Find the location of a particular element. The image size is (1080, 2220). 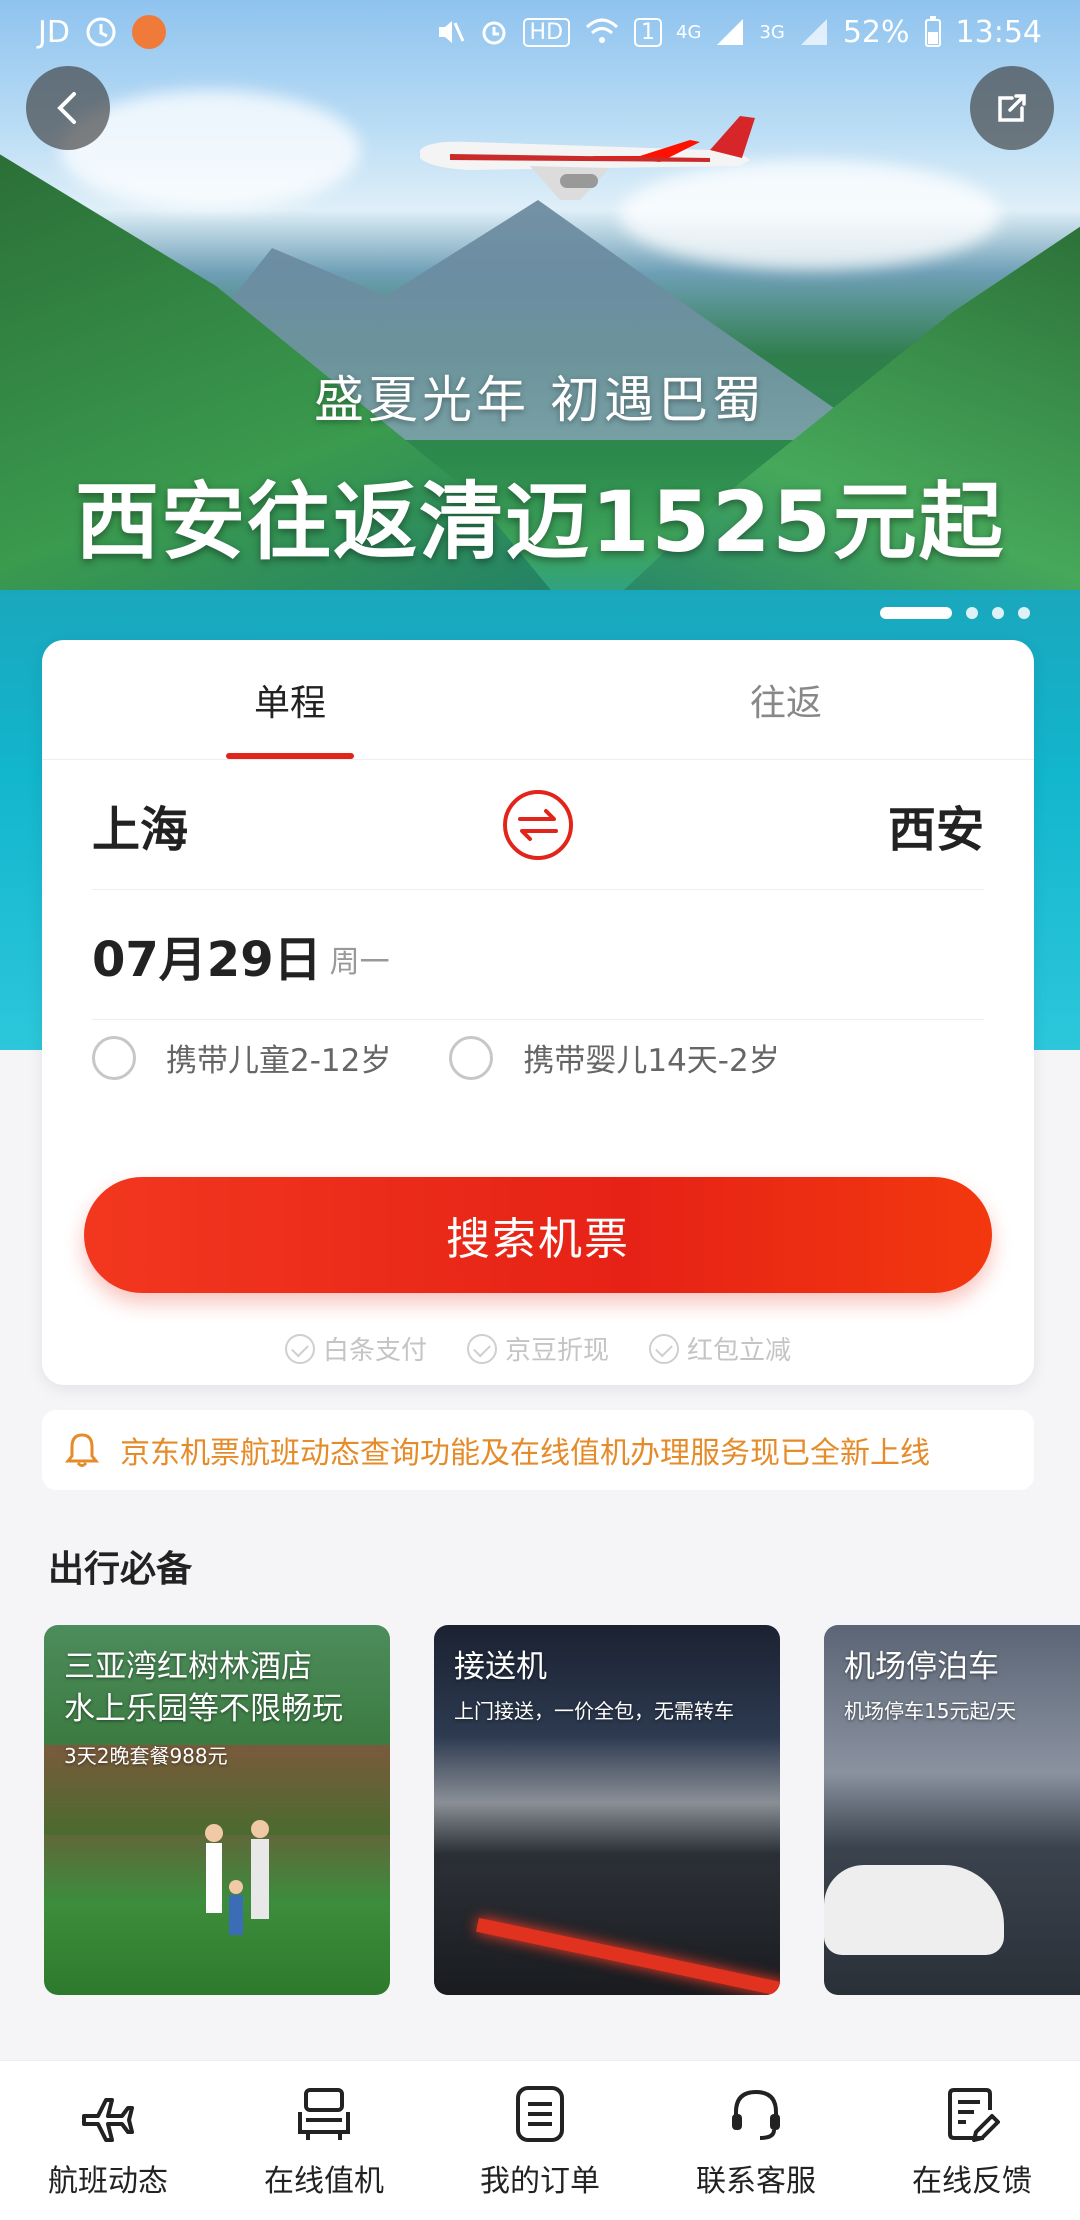

child-option: 携带儿童2-12岁 is located at coordinates (241, 1057).